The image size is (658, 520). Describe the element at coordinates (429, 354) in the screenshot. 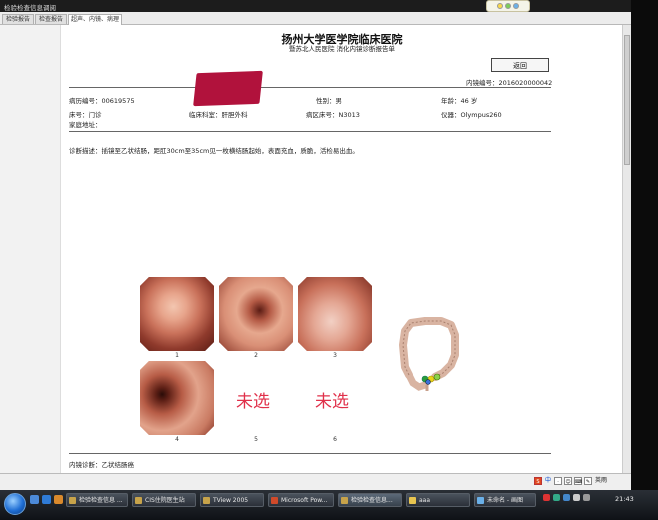

I see `colon-diagram-icon` at that location.